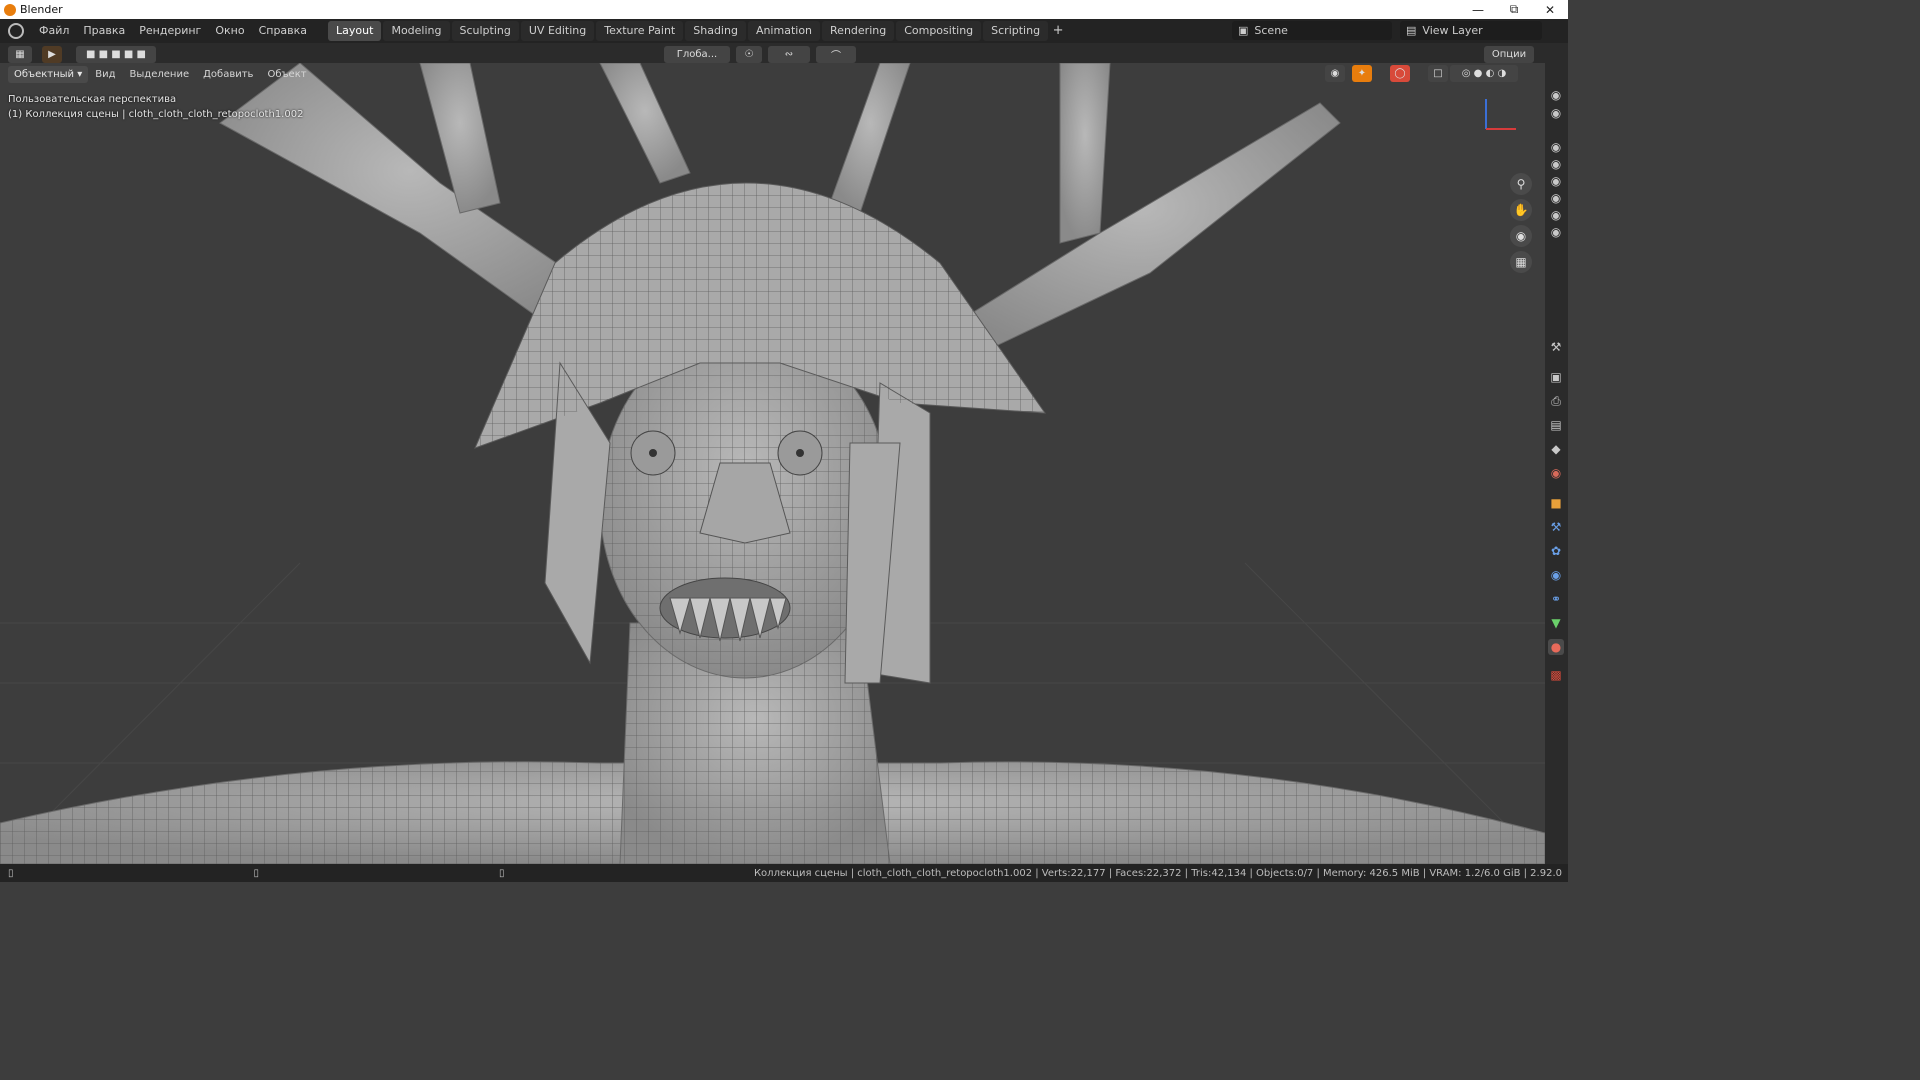 The image size is (1920, 1080). What do you see at coordinates (1556, 647) in the screenshot?
I see `material-icon: ●` at bounding box center [1556, 647].